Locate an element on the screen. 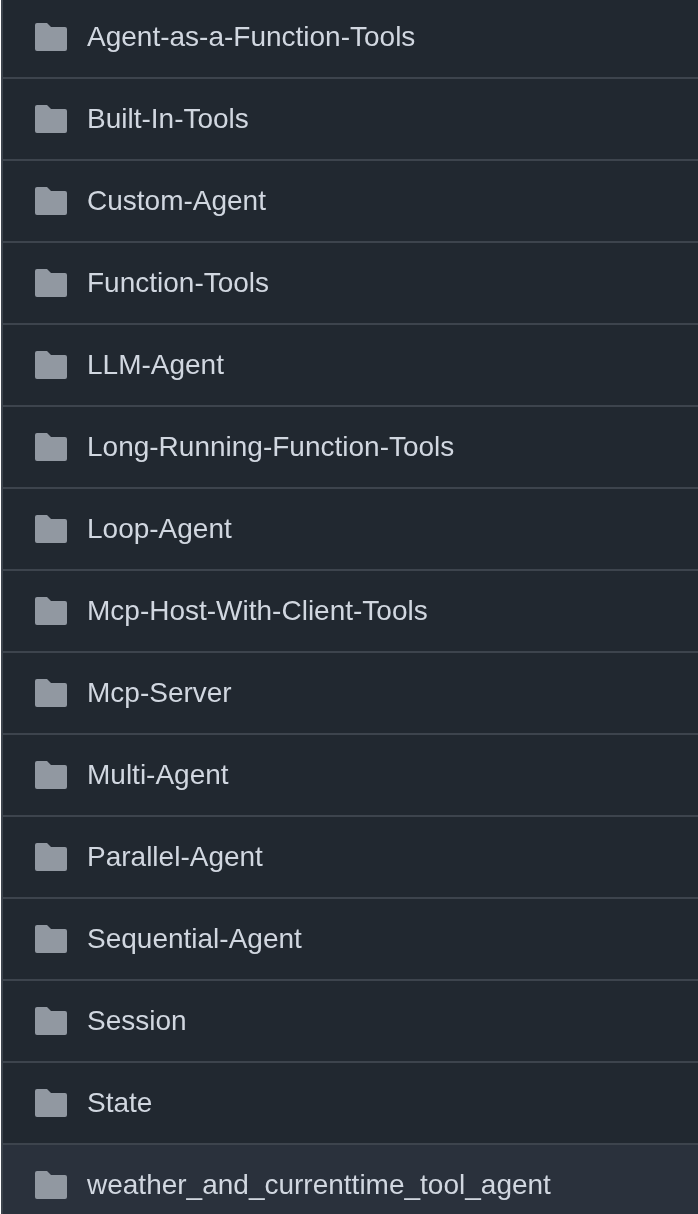 Image resolution: width=698 pixels, height=1214 pixels. folder-name: Session is located at coordinates (137, 1021).